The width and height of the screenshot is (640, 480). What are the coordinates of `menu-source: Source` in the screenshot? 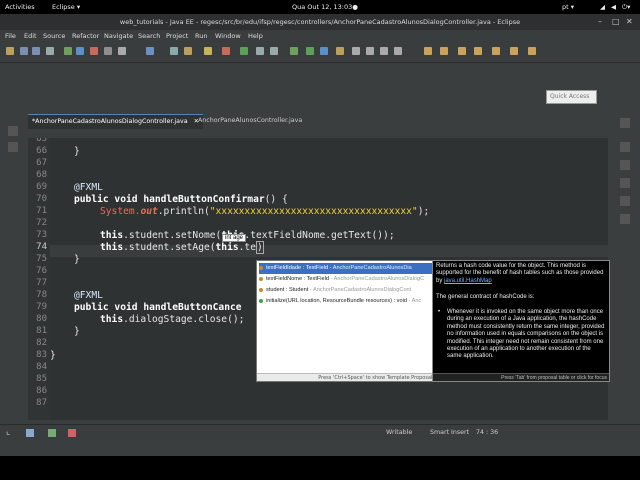 It's located at (54, 36).